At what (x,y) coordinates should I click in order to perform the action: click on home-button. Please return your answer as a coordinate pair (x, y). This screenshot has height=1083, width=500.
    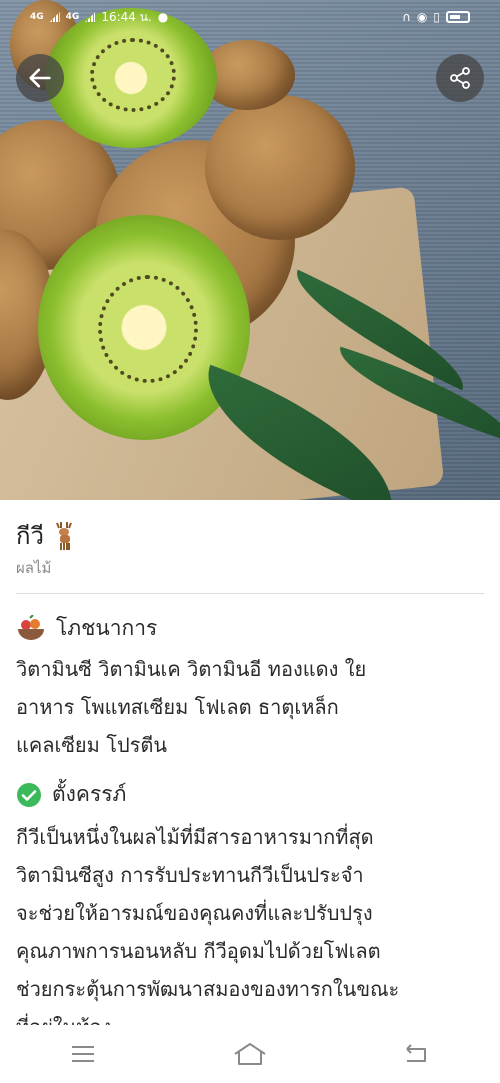
    Looking at the image, I should click on (250, 1054).